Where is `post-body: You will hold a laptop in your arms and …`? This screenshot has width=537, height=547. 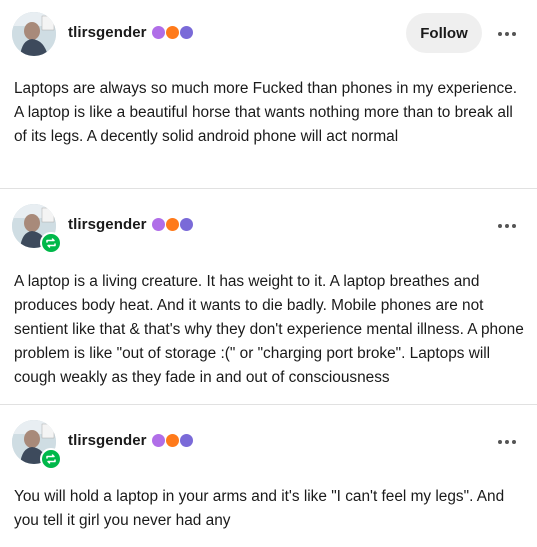 post-body: You will hold a laptop in your arms and … is located at coordinates (259, 508).